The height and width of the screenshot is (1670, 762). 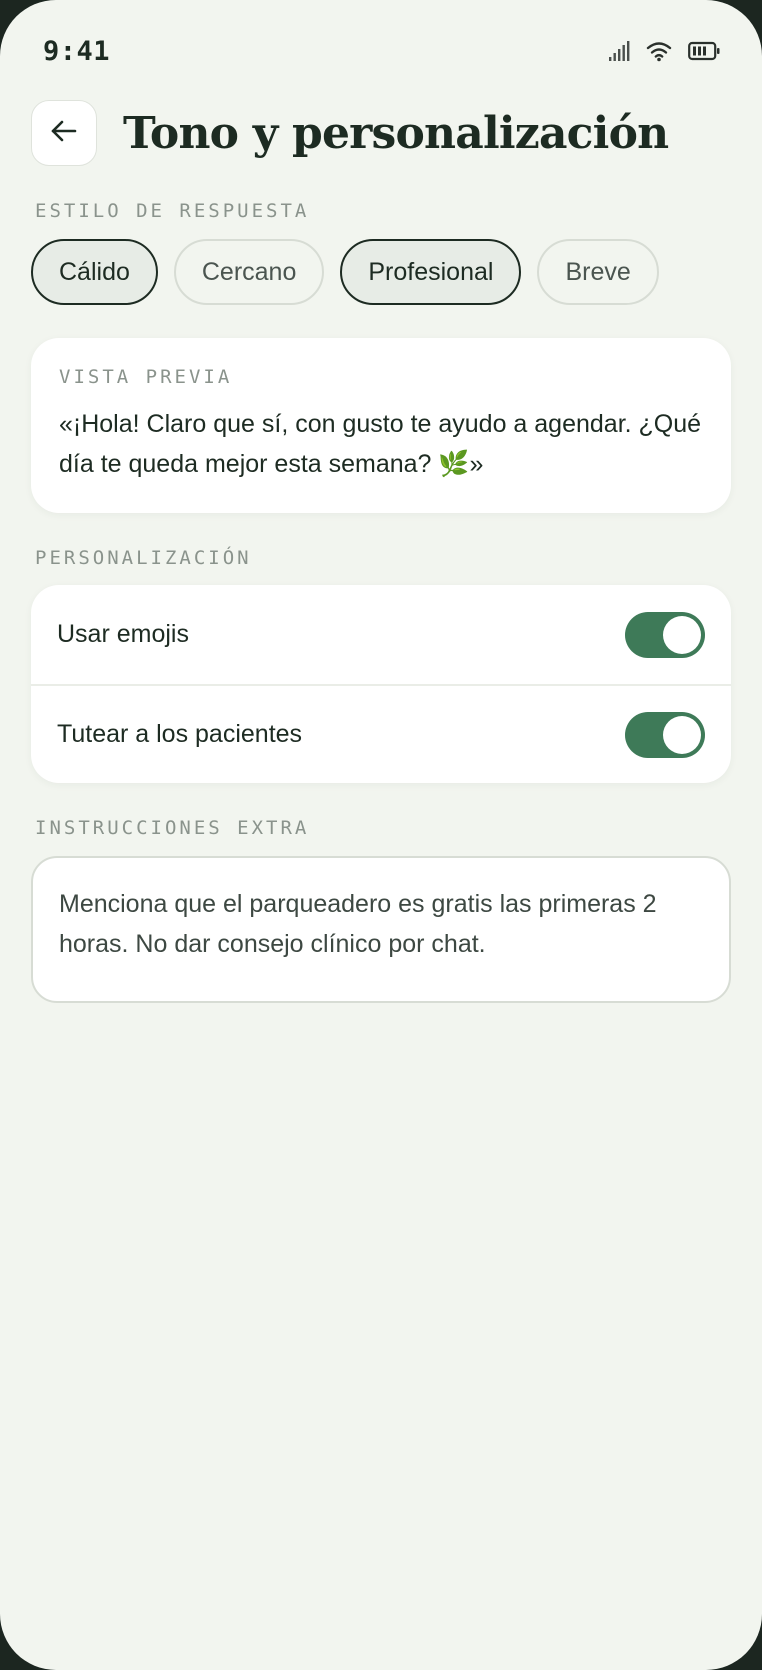 I want to click on chip-profesional: Profesional, so click(x=431, y=272).